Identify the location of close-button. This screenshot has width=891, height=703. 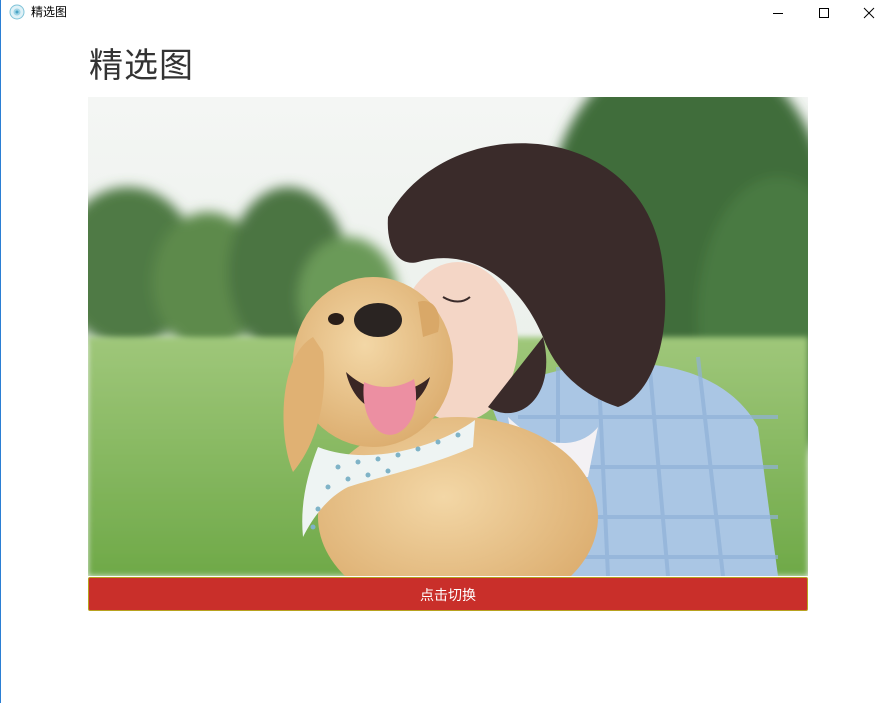
(868, 13).